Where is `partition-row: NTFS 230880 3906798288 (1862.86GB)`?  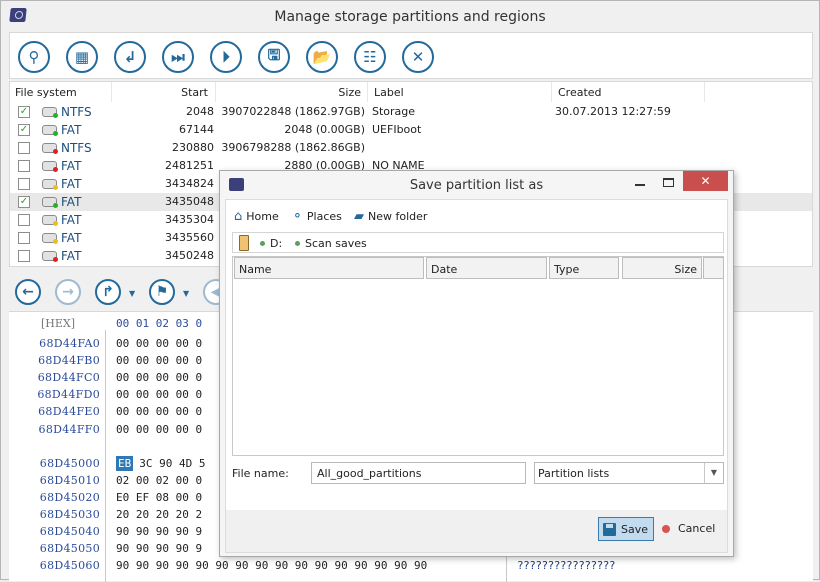
partition-row: NTFS 230880 3906798288 (1862.86GB) is located at coordinates (411, 148).